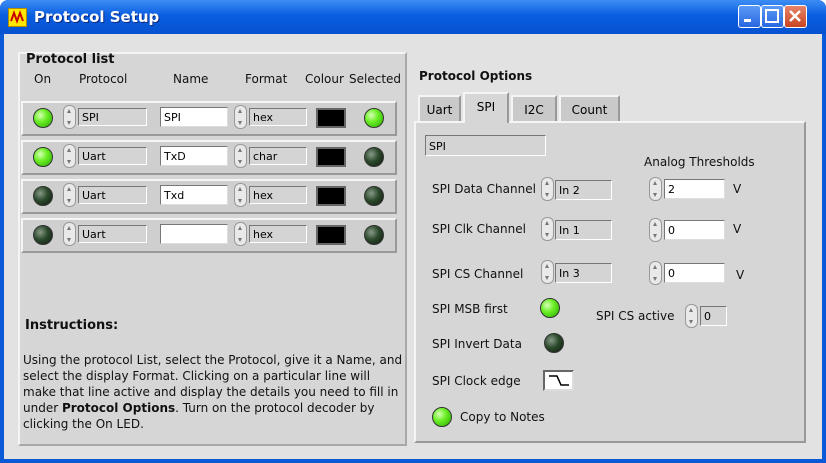 This screenshot has width=826, height=463. What do you see at coordinates (43, 79) in the screenshot?
I see `header-on: On` at bounding box center [43, 79].